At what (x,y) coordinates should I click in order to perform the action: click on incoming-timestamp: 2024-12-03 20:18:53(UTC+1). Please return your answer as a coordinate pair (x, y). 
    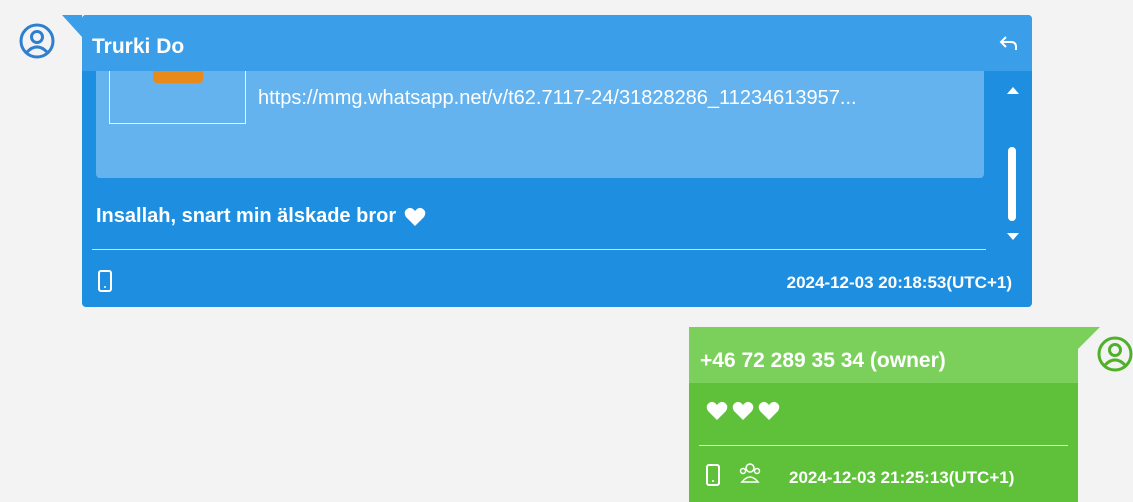
    Looking at the image, I should click on (899, 282).